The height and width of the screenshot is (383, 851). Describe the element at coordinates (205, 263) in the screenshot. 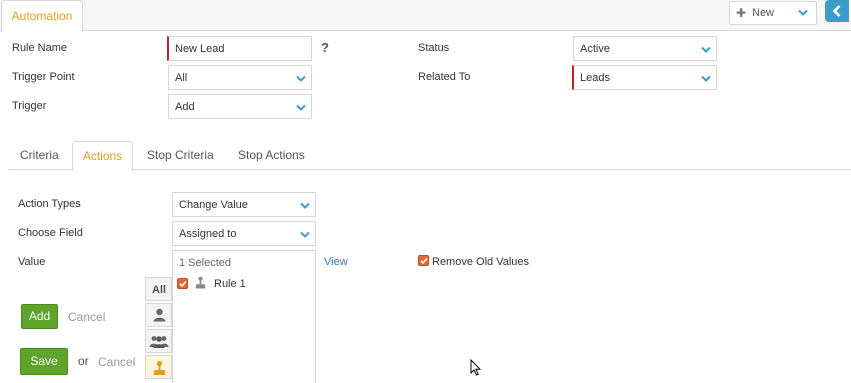

I see `value-summary: 1 Selected` at that location.